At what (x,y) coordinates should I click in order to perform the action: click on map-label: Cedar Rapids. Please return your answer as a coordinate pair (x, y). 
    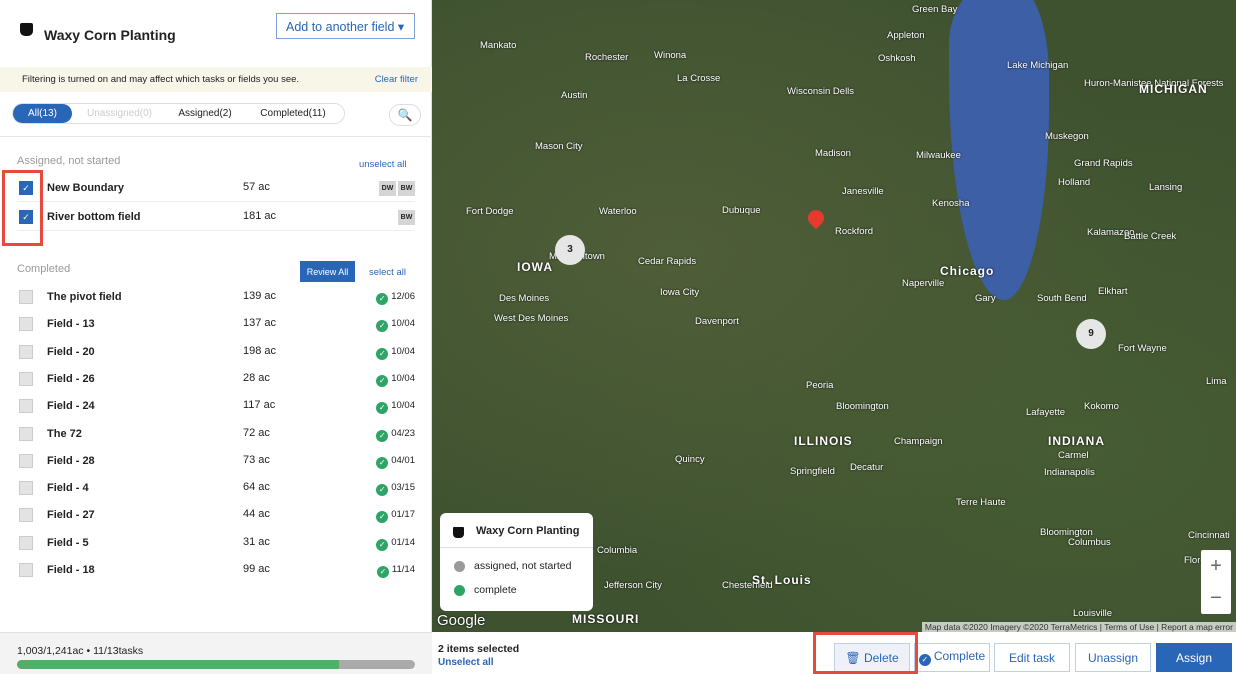
    Looking at the image, I should click on (667, 261).